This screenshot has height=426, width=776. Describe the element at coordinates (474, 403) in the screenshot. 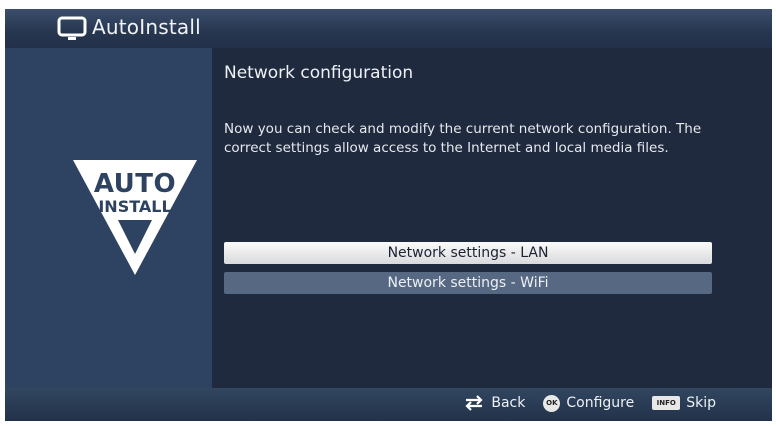

I see `back-arrows-icon` at that location.